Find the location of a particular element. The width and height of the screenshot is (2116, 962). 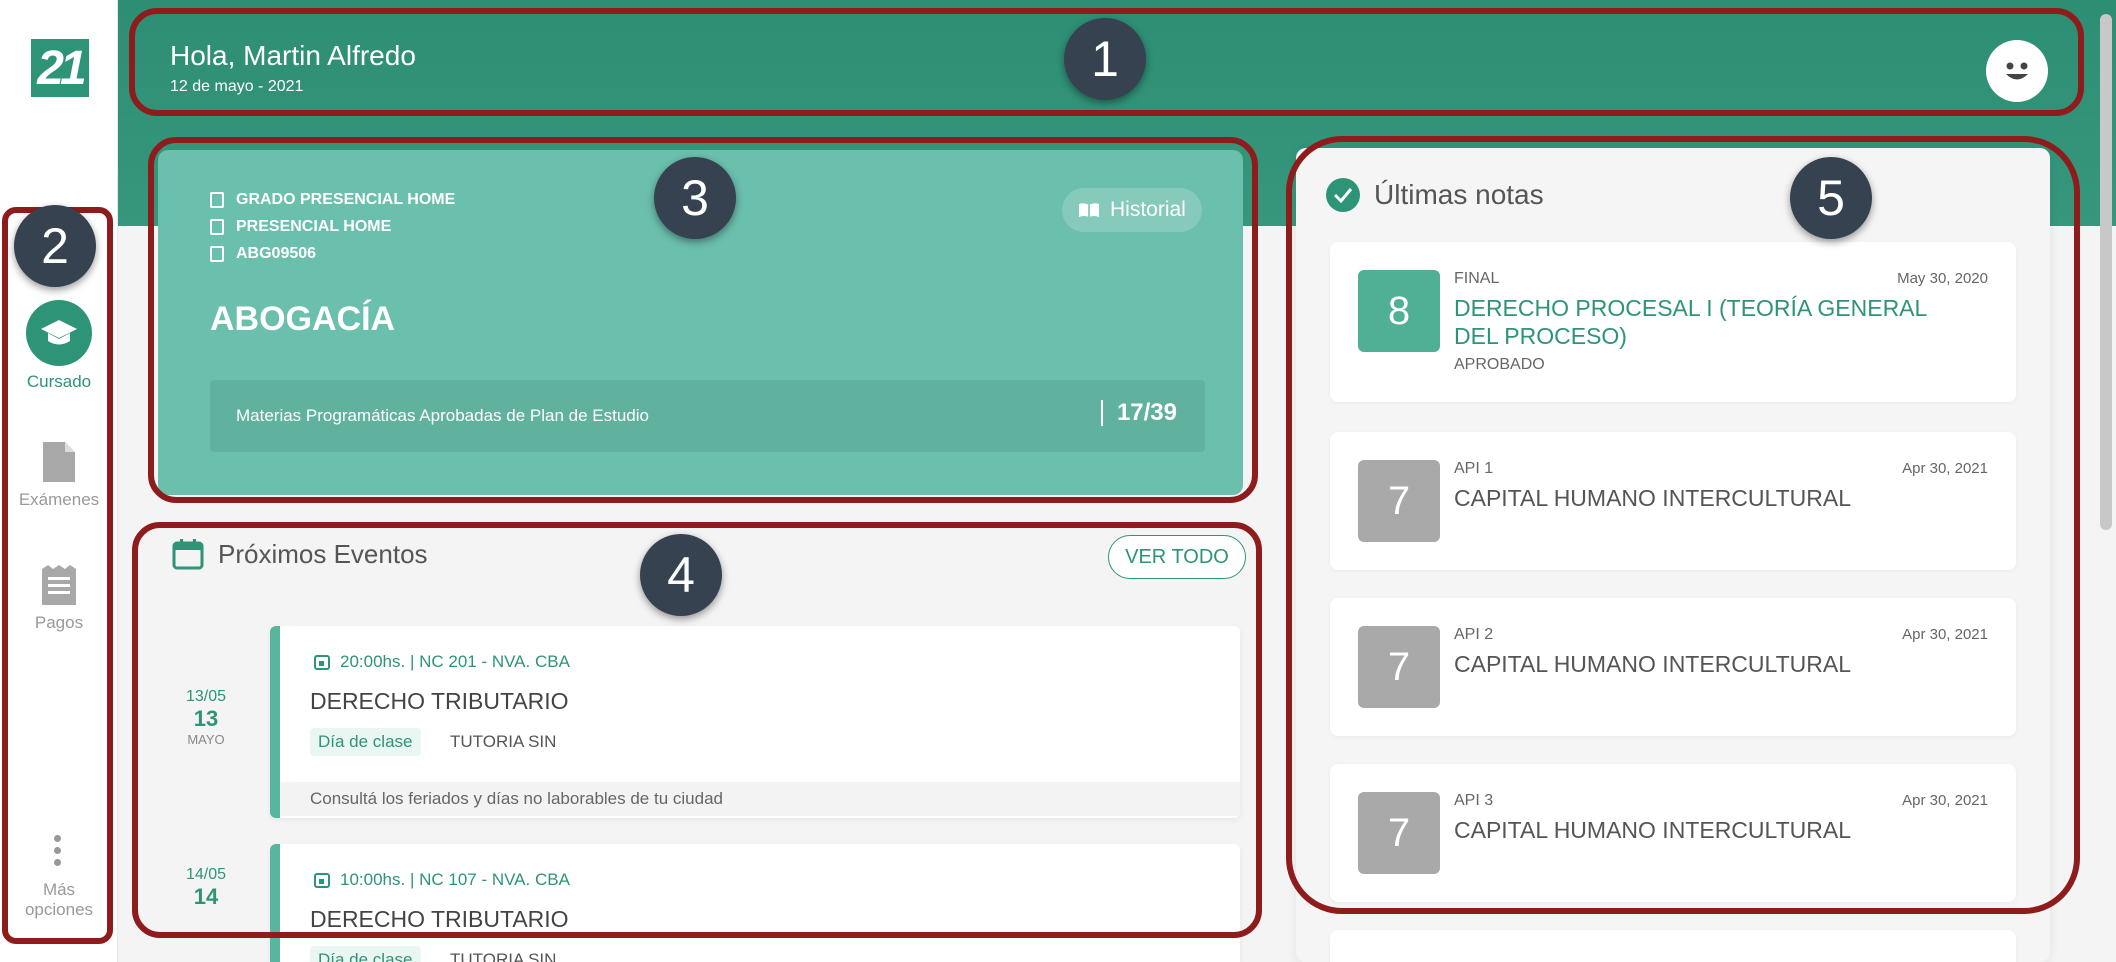

grade-card is located at coordinates (1673, 946).